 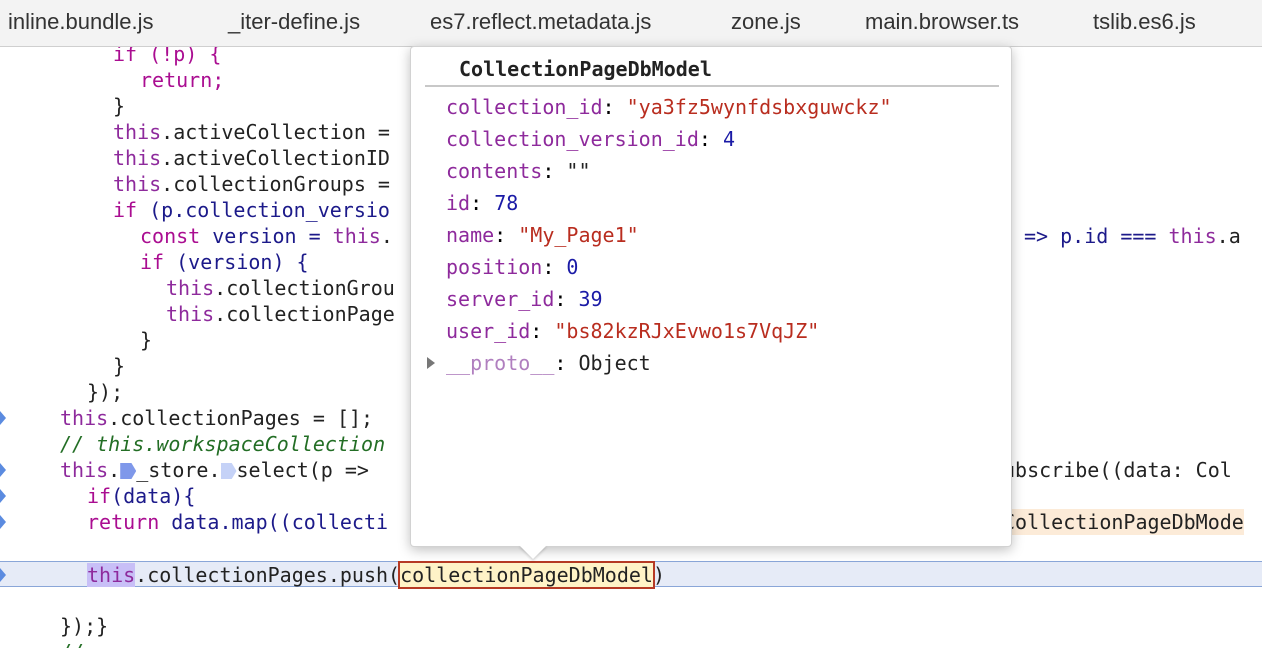 I want to click on property-row: collection_version_id: 4, so click(x=590, y=139).